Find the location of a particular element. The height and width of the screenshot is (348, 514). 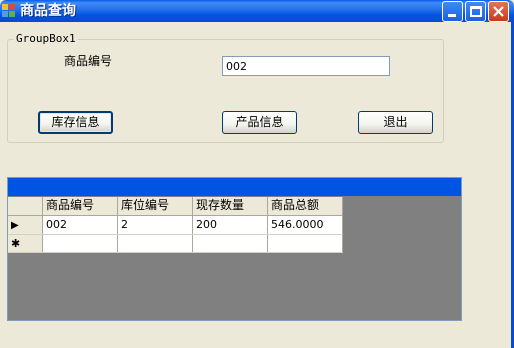

inventory-info-button: 库存信息 is located at coordinates (75, 122).